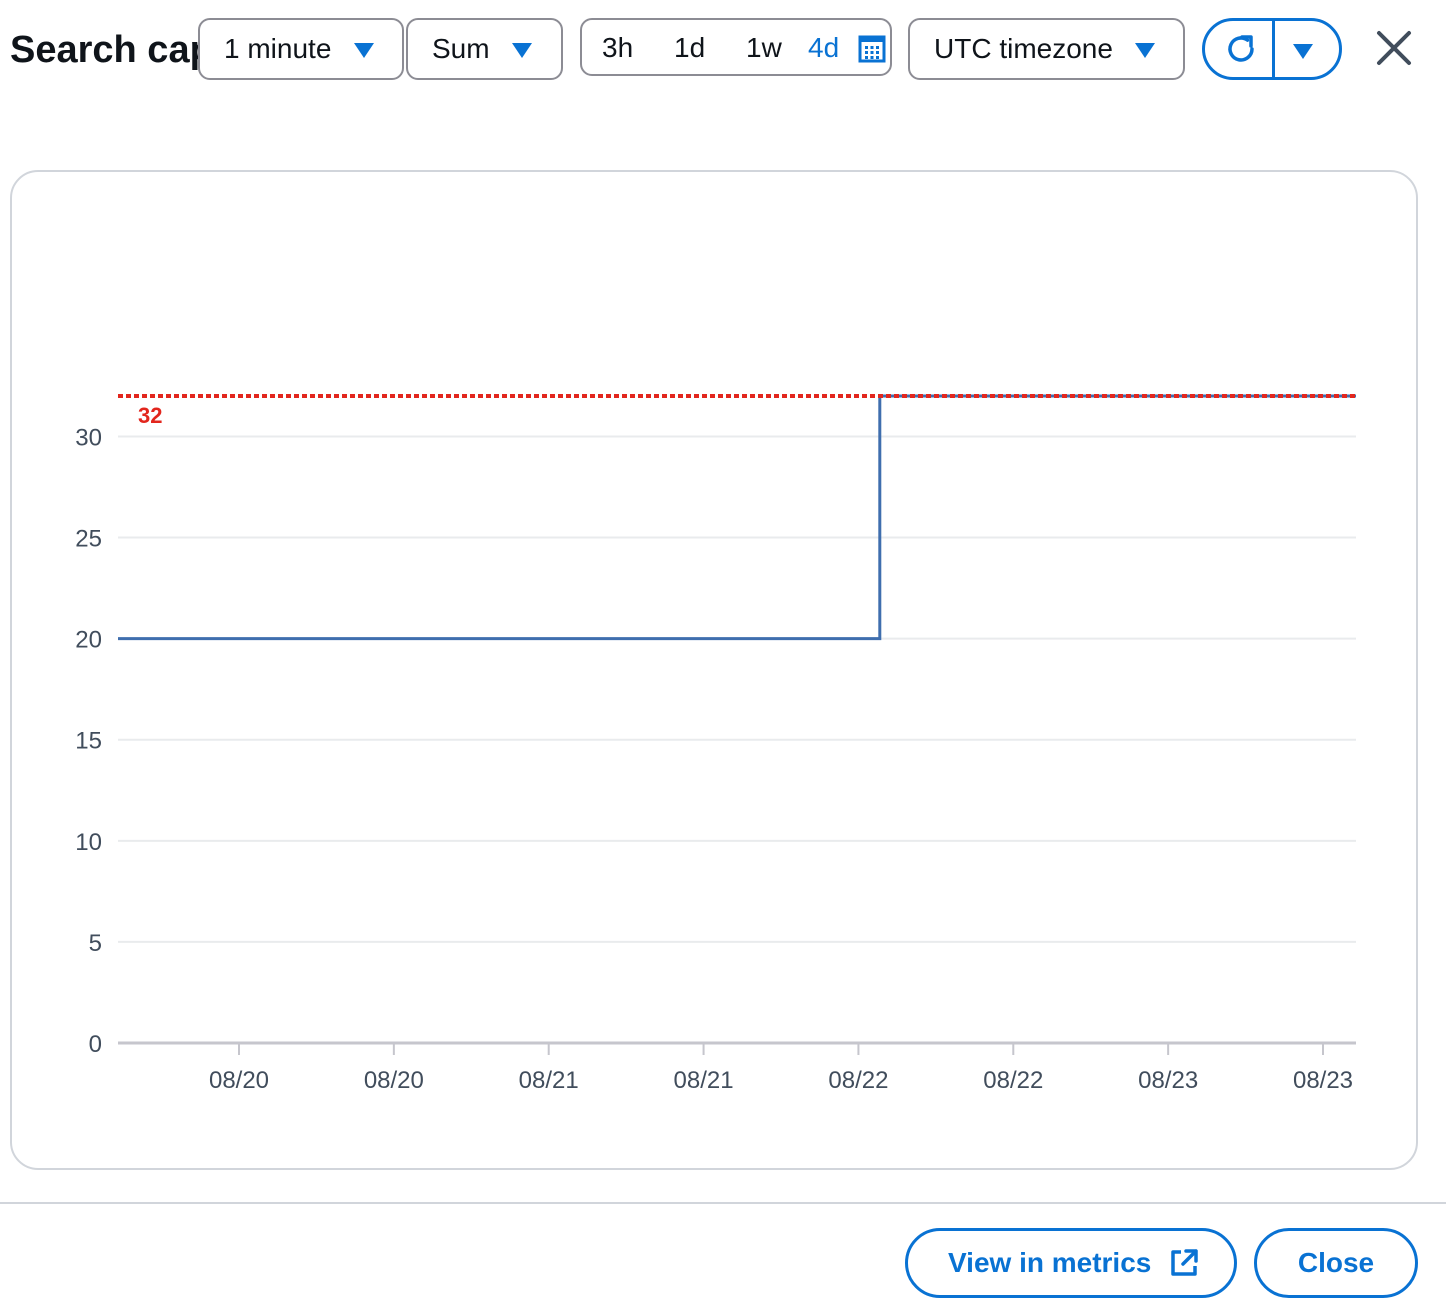 This screenshot has width=1446, height=1298. What do you see at coordinates (723, 1203) in the screenshot?
I see `footer-divider` at bounding box center [723, 1203].